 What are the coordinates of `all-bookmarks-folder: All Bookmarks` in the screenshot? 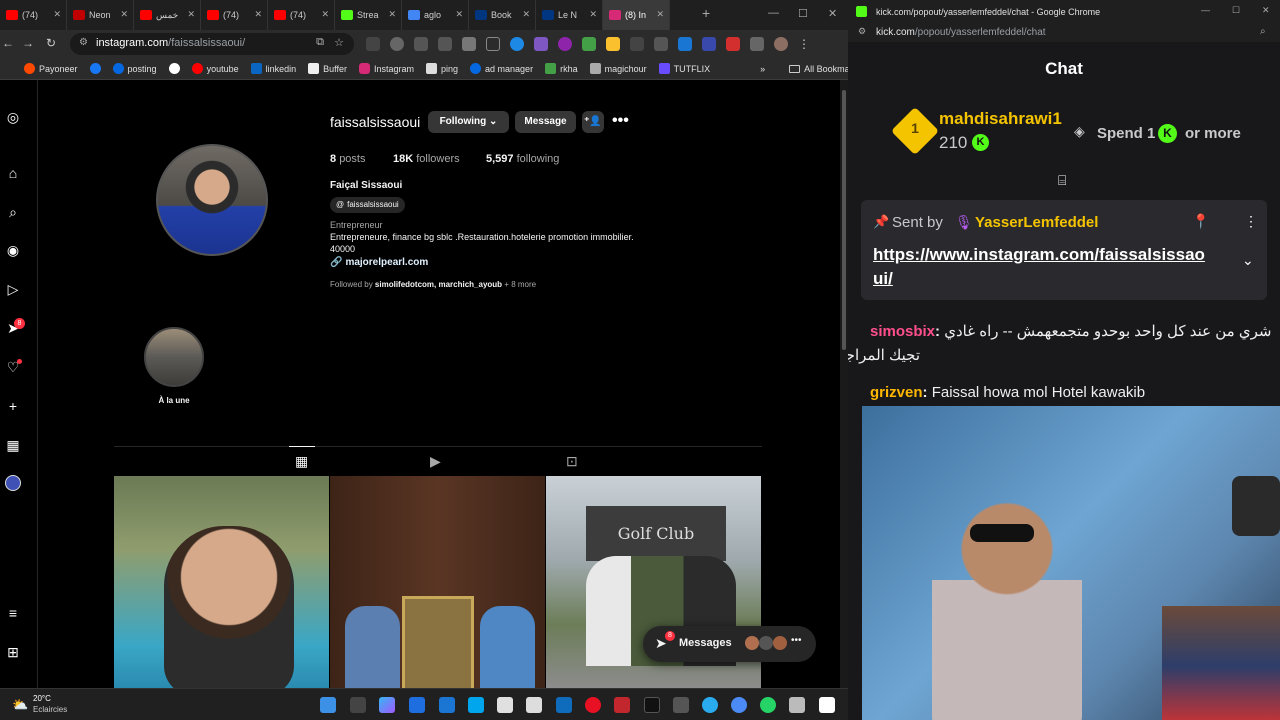 It's located at (818, 69).